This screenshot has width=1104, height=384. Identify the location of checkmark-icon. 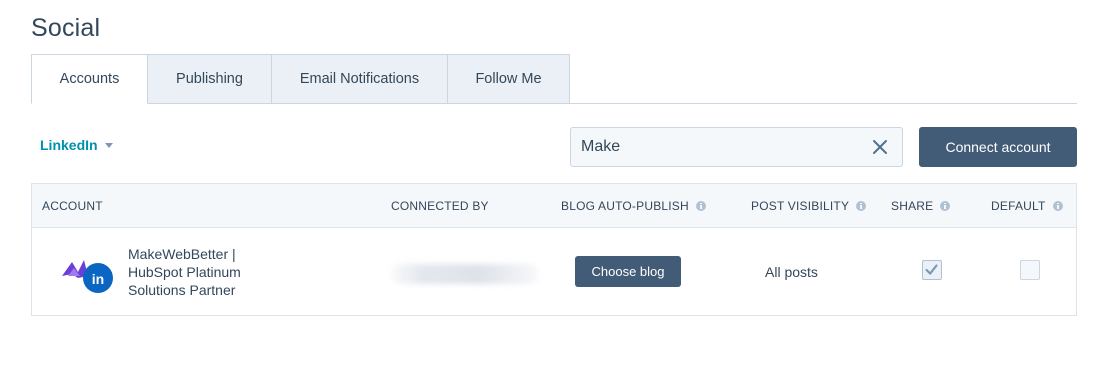
(931, 269).